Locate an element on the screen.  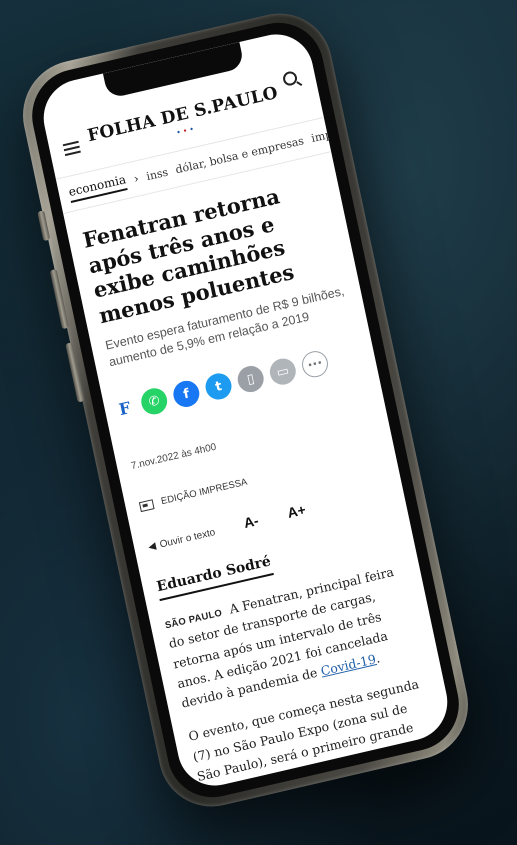
newspaper-icon is located at coordinates (146, 505).